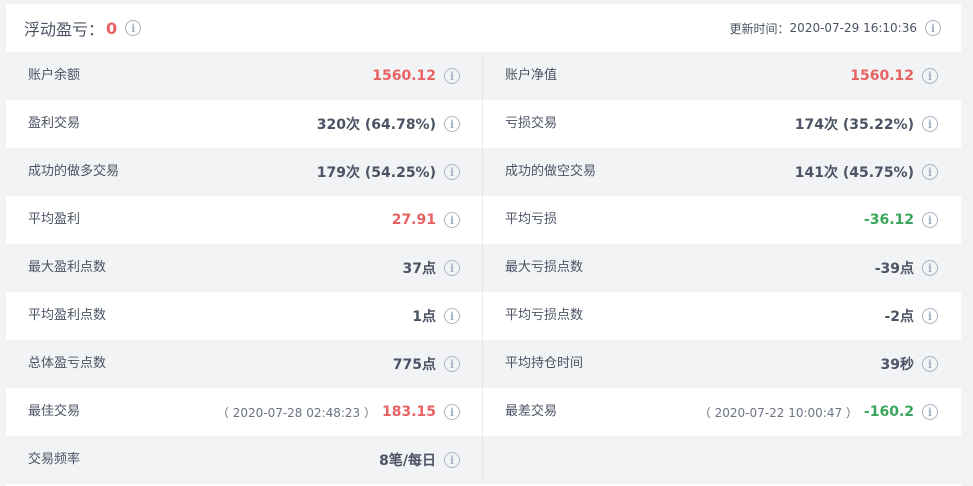  I want to click on stats-row: 交易频率 8笔/每日 i, so click(483, 460).